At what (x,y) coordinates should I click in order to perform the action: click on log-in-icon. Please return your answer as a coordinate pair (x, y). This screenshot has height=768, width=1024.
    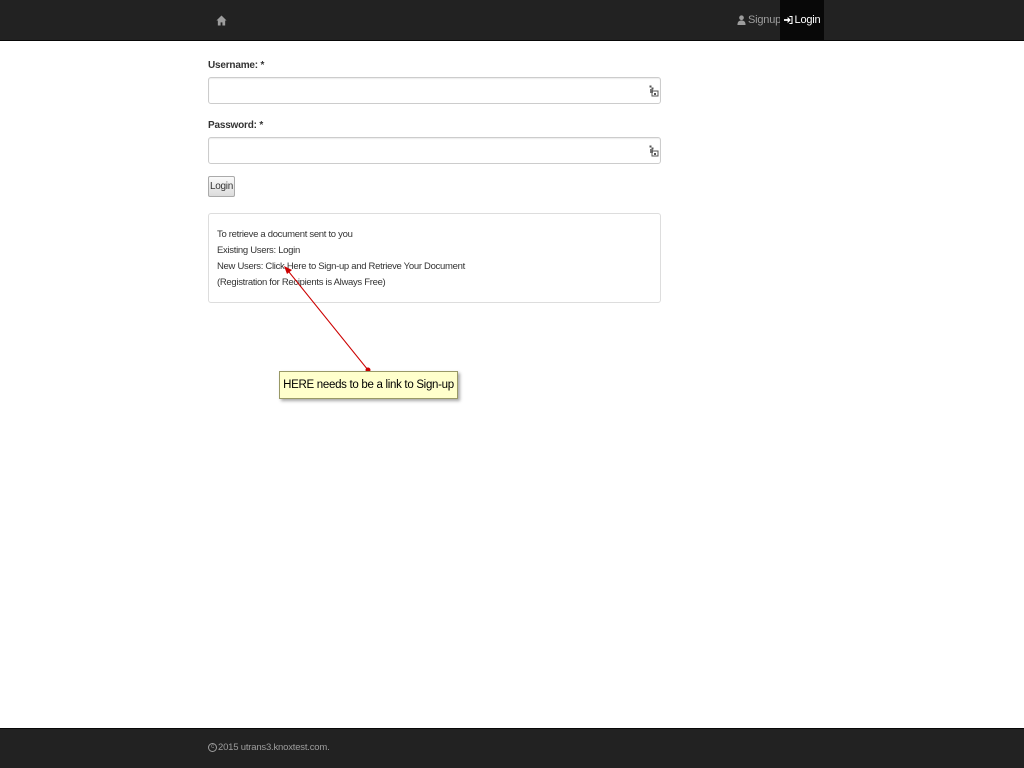
    Looking at the image, I should click on (788, 20).